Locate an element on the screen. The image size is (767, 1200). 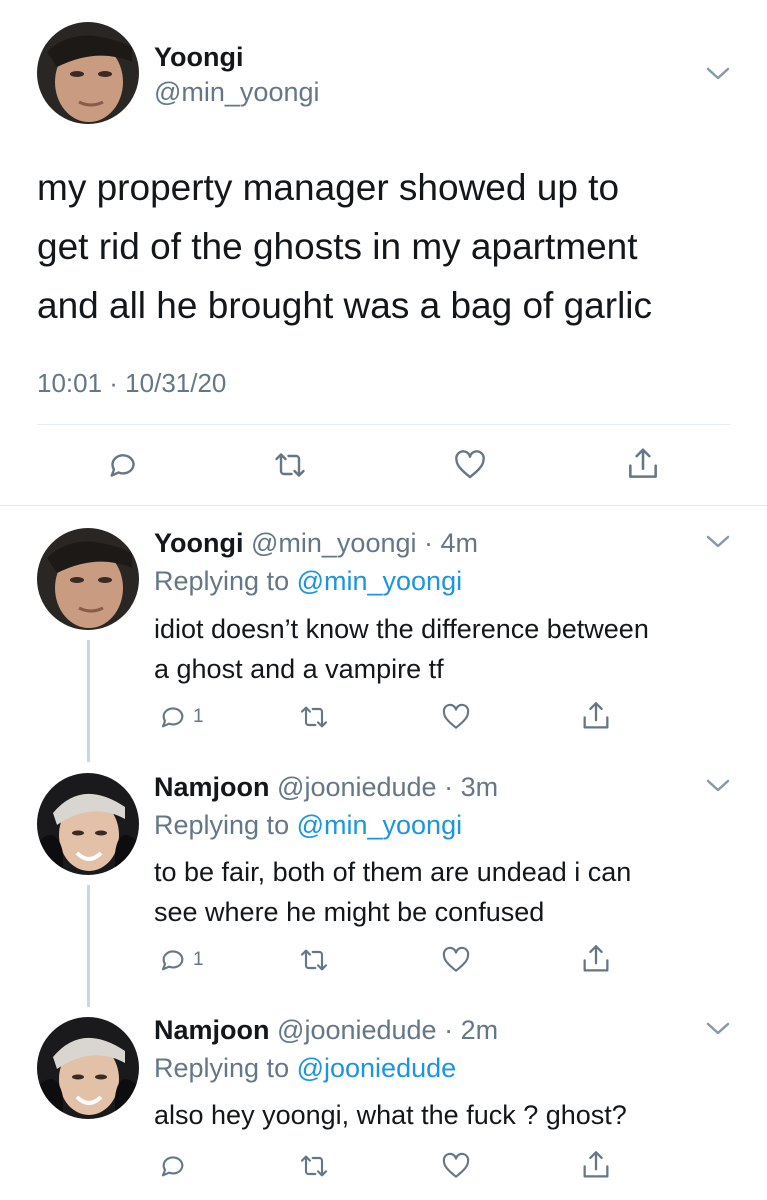
main-tweet-author-handle: @min_yoongi is located at coordinates (237, 92).